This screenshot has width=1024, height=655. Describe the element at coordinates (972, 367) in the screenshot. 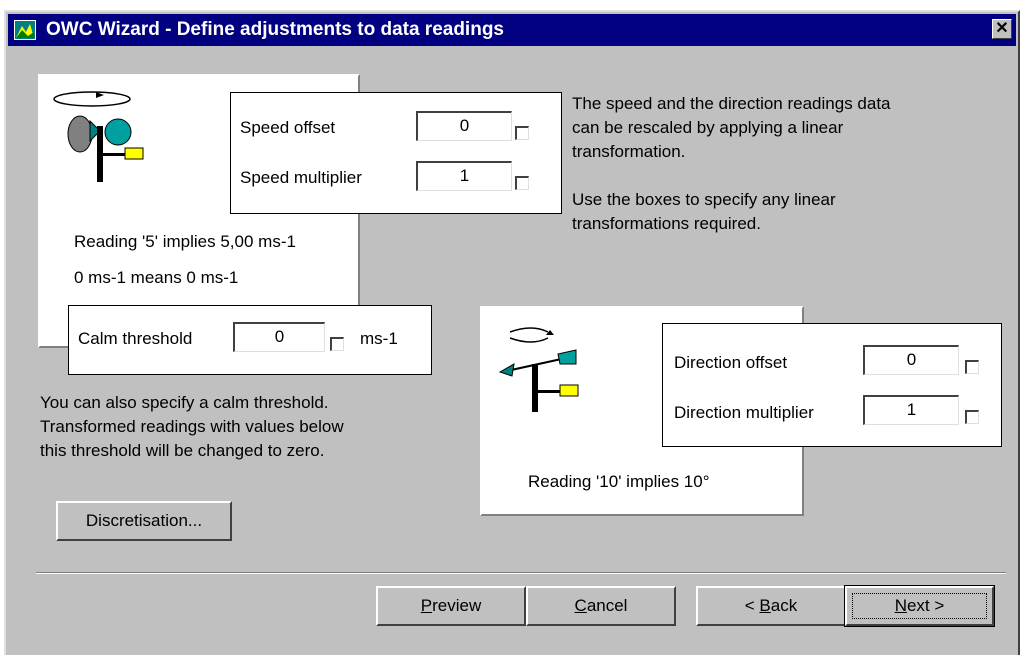

I see `direction-offset-checkbox` at that location.